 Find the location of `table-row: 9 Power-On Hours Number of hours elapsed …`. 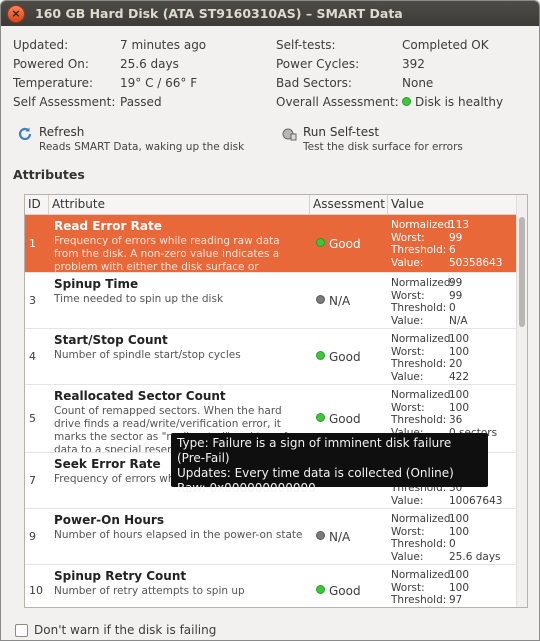

table-row: 9 Power-On Hours Number of hours elapsed … is located at coordinates (276, 537).